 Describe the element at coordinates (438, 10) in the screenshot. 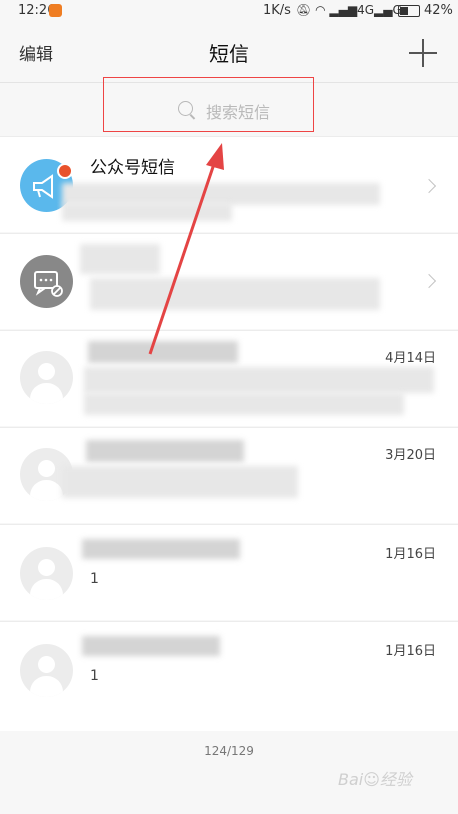

I see `battery-percent: 42%` at that location.